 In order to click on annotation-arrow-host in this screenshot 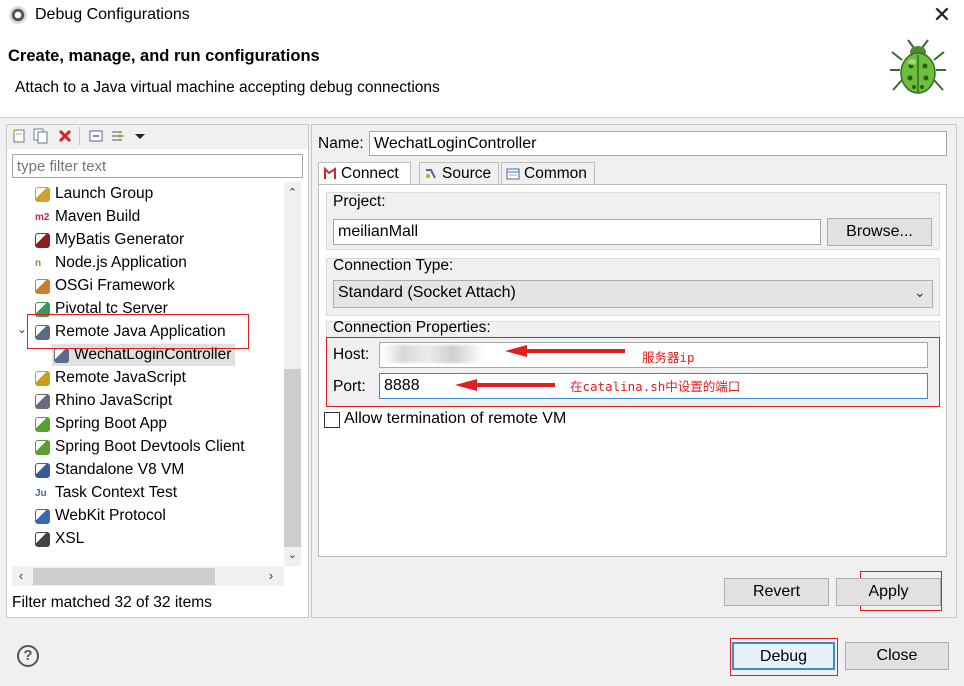, I will do `click(565, 351)`.